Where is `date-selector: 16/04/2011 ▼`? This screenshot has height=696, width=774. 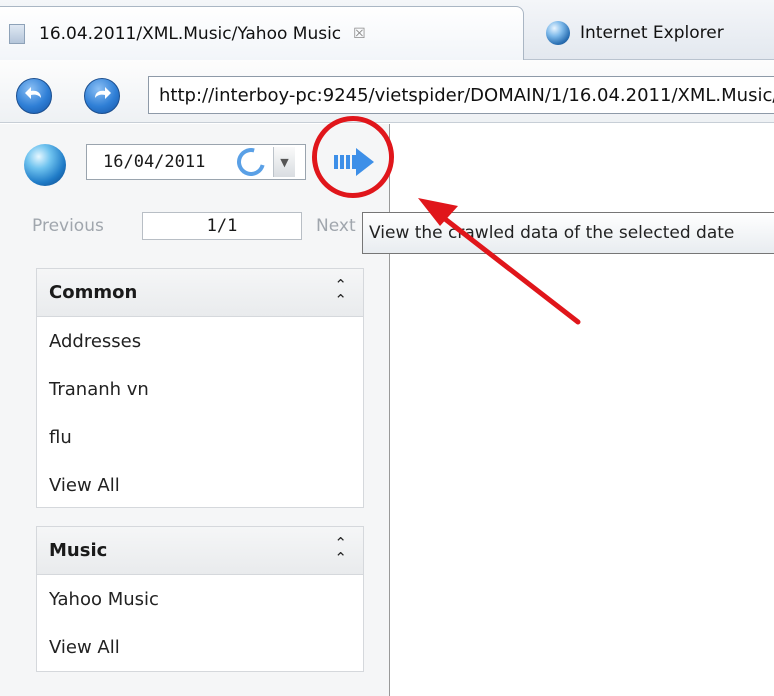
date-selector: 16/04/2011 ▼ is located at coordinates (196, 162).